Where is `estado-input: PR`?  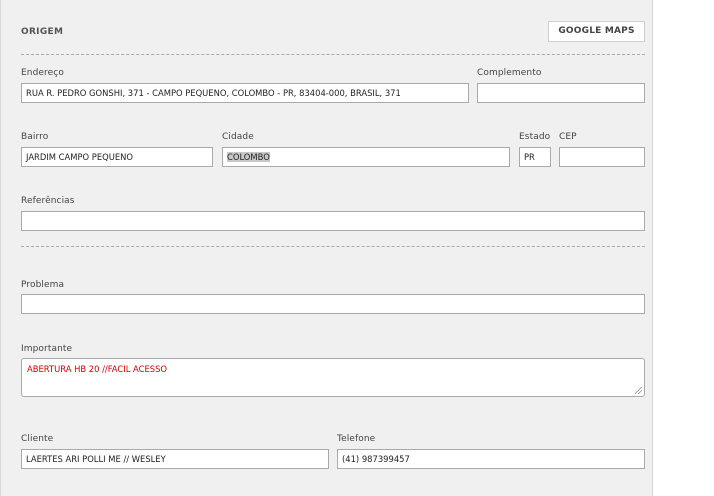
estado-input: PR is located at coordinates (535, 157).